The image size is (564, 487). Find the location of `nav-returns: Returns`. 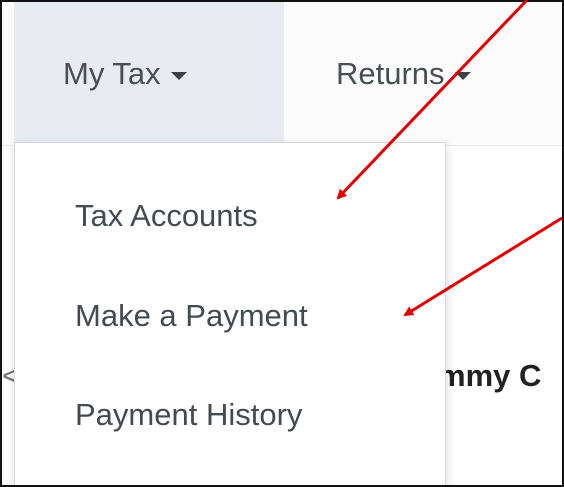

nav-returns: Returns is located at coordinates (403, 73).